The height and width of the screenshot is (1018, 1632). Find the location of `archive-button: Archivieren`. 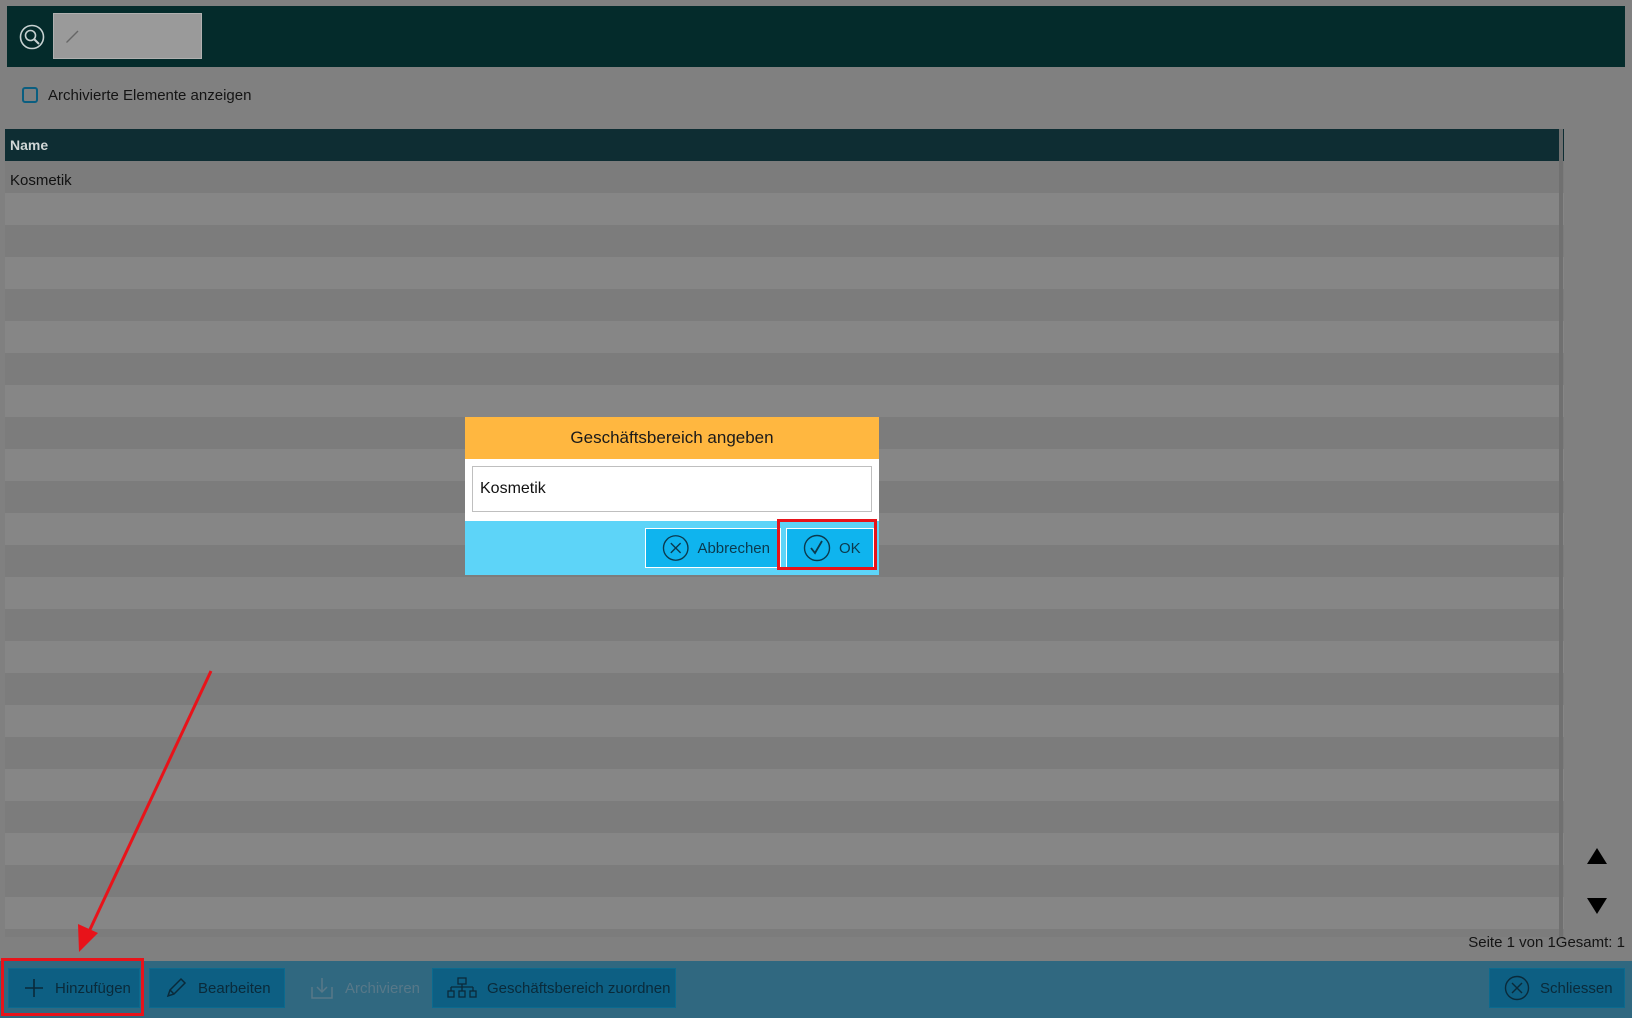

archive-button: Archivieren is located at coordinates (359, 988).